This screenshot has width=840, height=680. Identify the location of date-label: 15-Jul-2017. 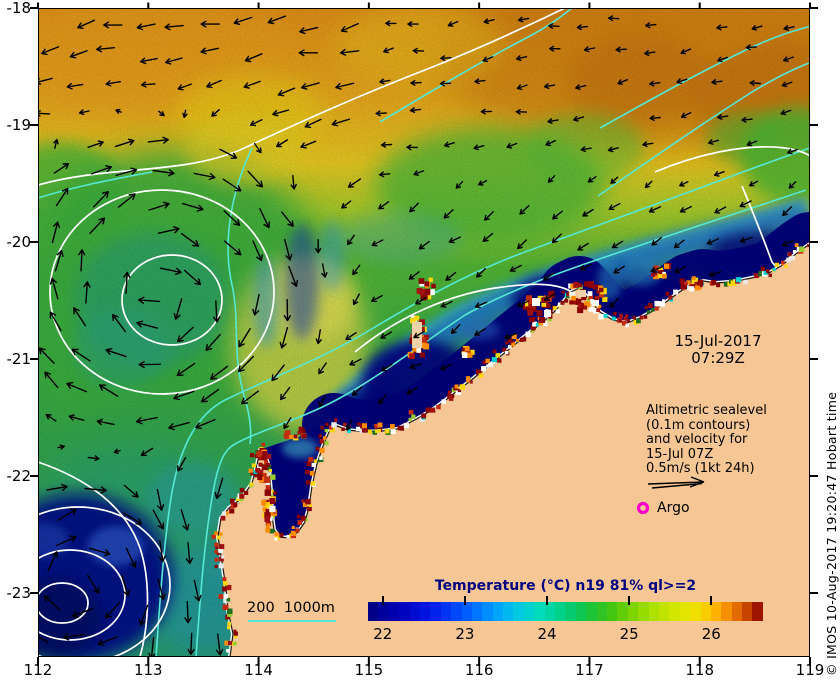
(718, 341).